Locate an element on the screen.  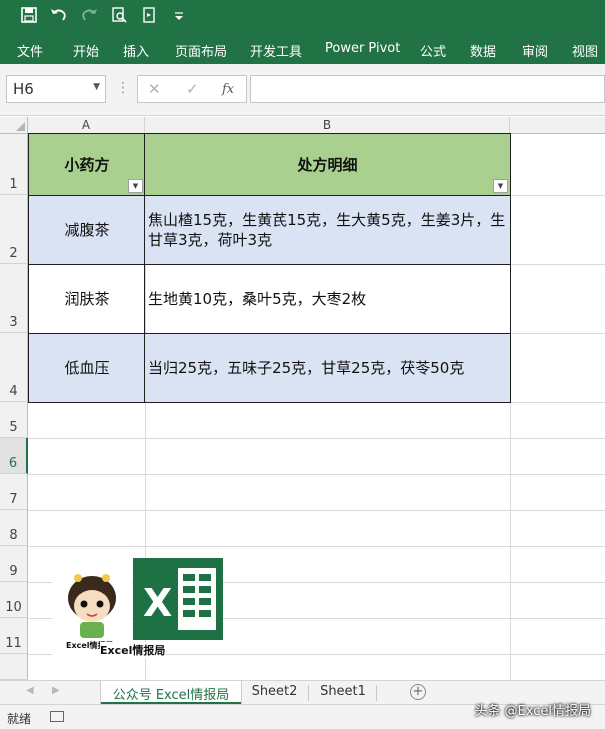
sheet-tab-sheet2: Sheet2 is located at coordinates (274, 692).